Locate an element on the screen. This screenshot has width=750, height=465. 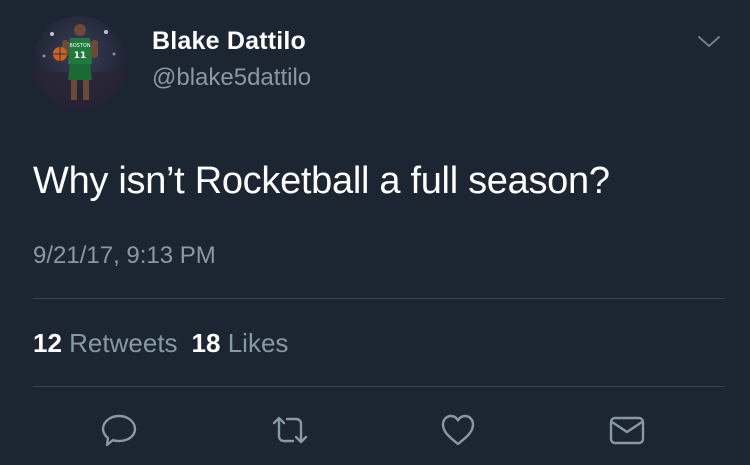
jersey-number: 11 is located at coordinates (80, 56).